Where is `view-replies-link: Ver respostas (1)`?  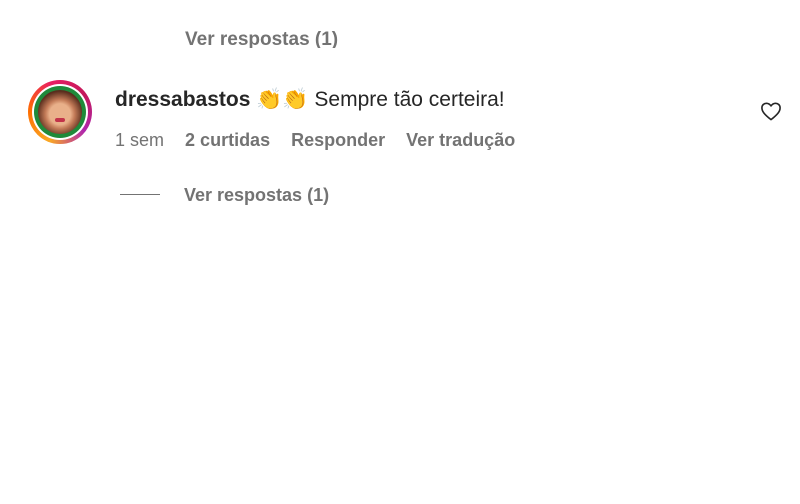
view-replies-link: Ver respostas (1) is located at coordinates (224, 197).